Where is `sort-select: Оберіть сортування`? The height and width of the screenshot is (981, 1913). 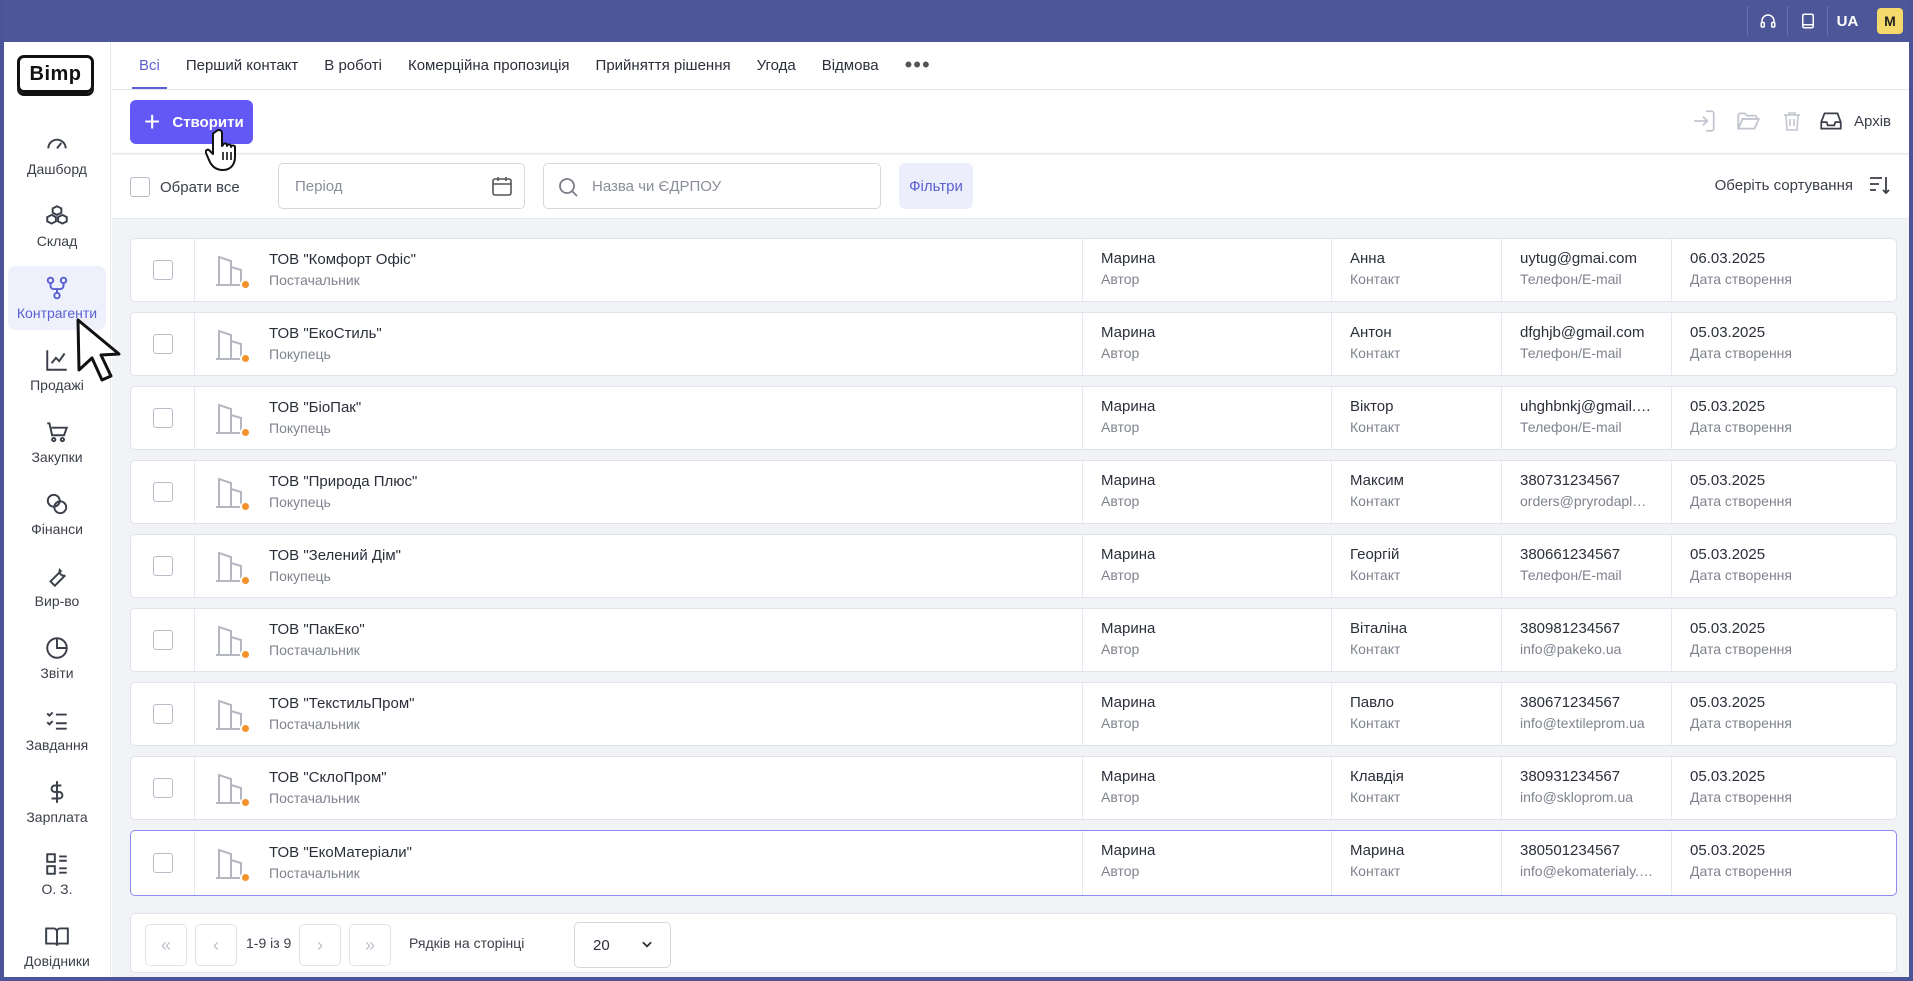 sort-select: Оберіть сортування is located at coordinates (1803, 185).